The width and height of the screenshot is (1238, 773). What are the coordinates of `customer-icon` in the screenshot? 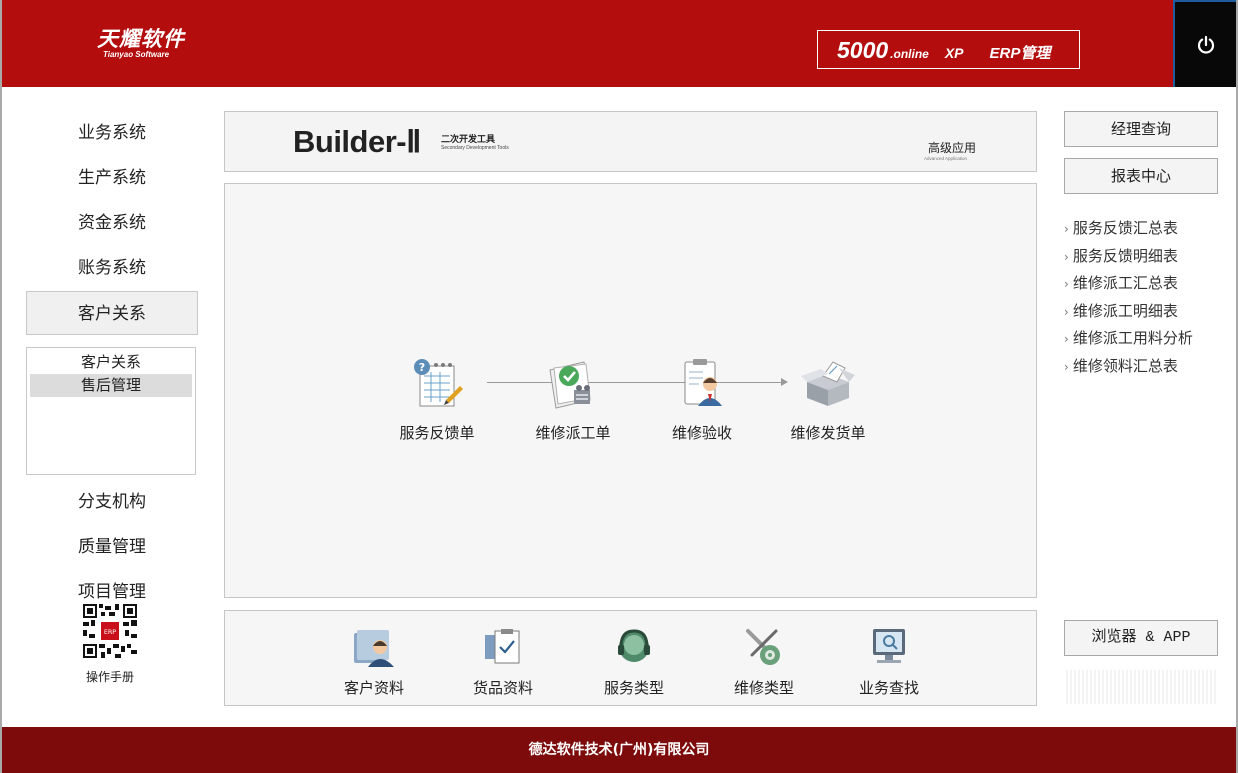 It's located at (374, 648).